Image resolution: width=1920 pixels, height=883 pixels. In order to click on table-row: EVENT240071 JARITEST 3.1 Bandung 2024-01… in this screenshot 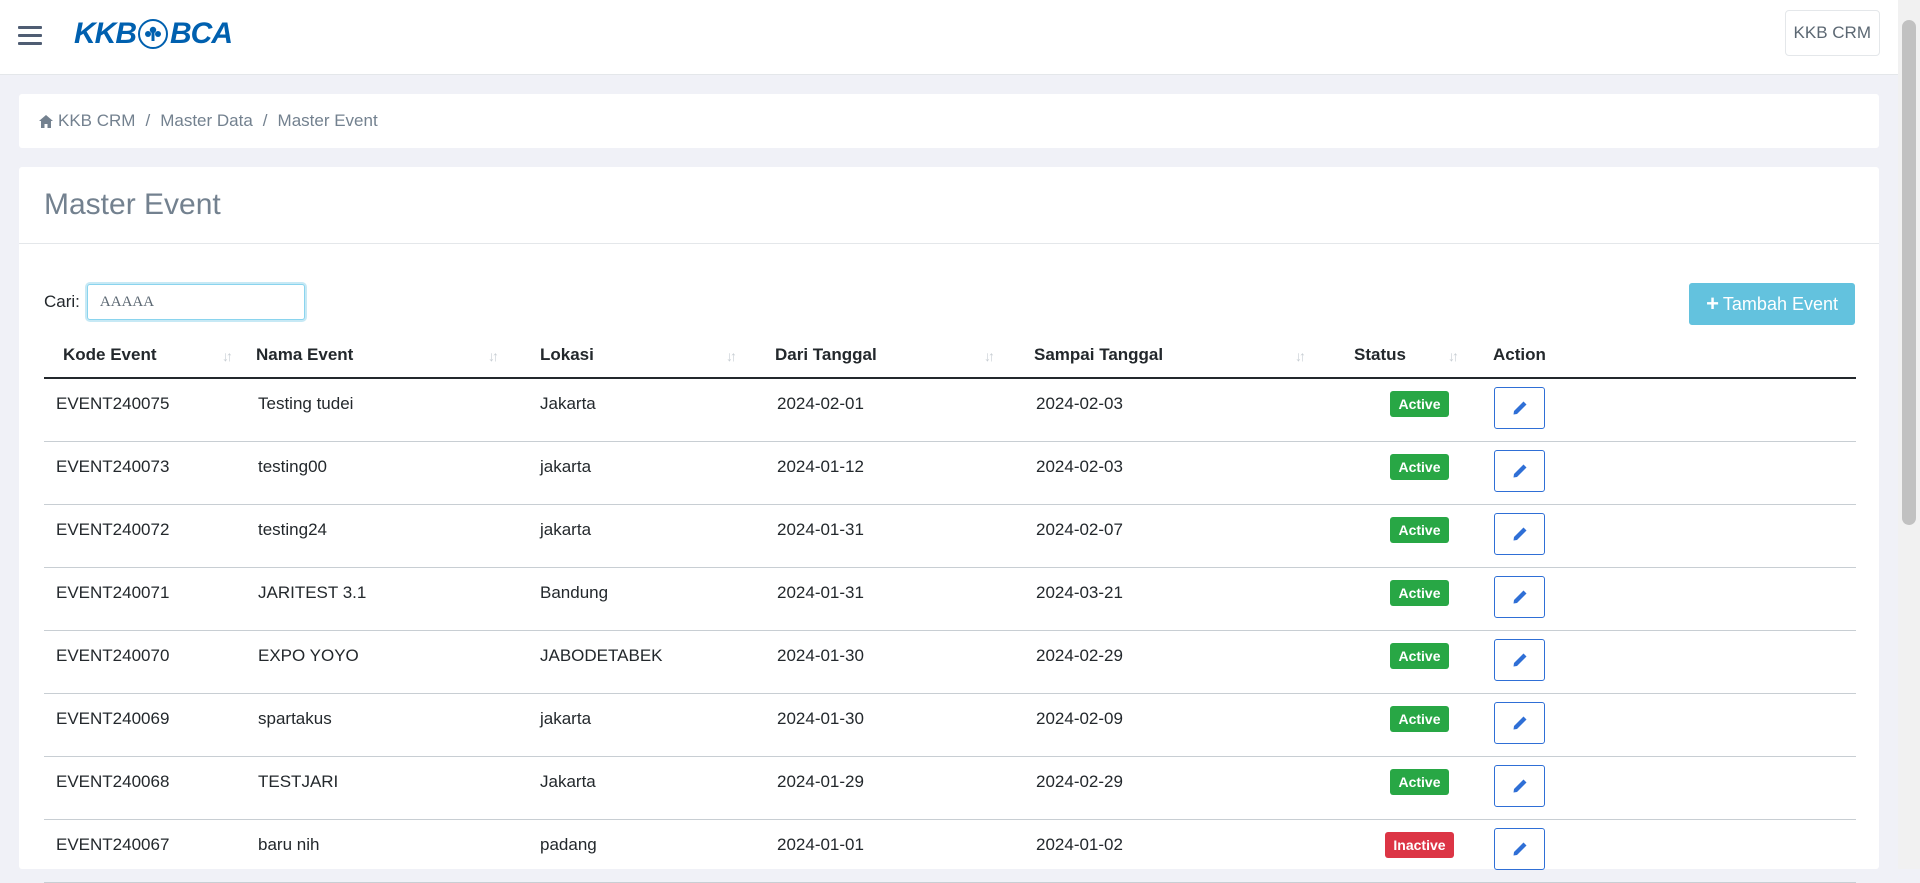, I will do `click(950, 599)`.